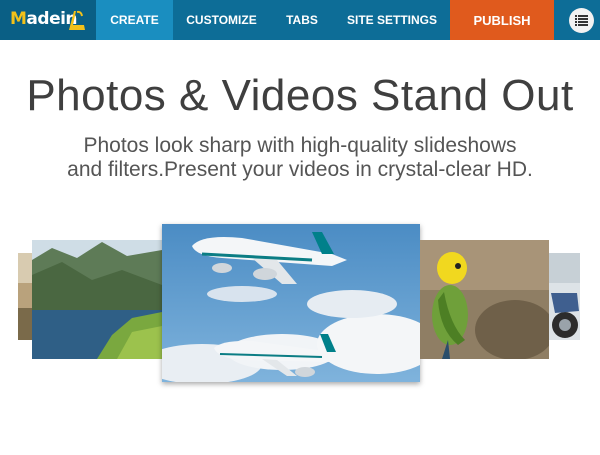  I want to click on airplanes-image, so click(291, 303).